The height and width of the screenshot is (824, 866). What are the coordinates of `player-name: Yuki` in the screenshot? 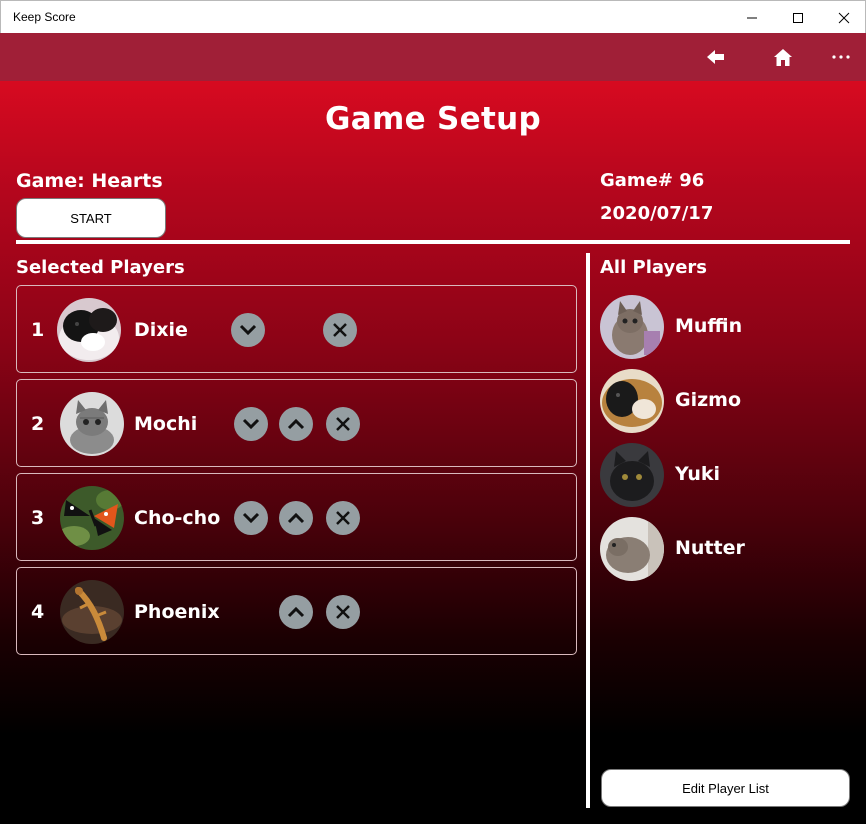 It's located at (698, 474).